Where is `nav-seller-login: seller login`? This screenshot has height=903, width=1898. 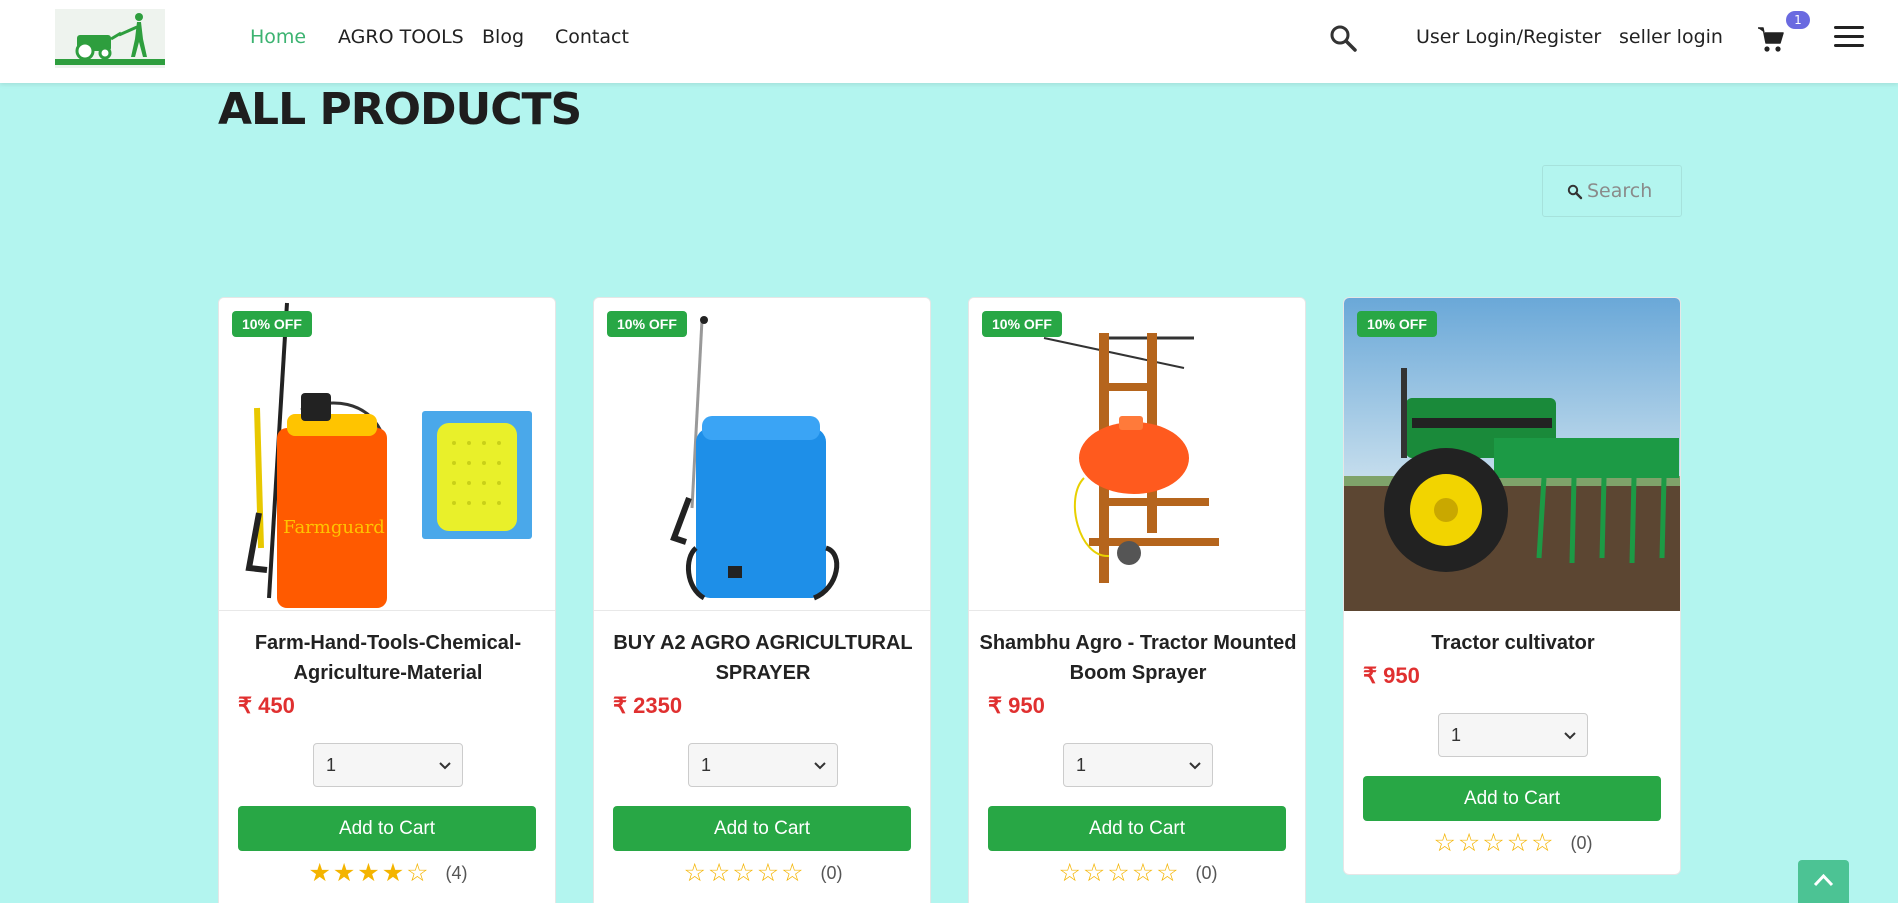
nav-seller-login: seller login is located at coordinates (1671, 37).